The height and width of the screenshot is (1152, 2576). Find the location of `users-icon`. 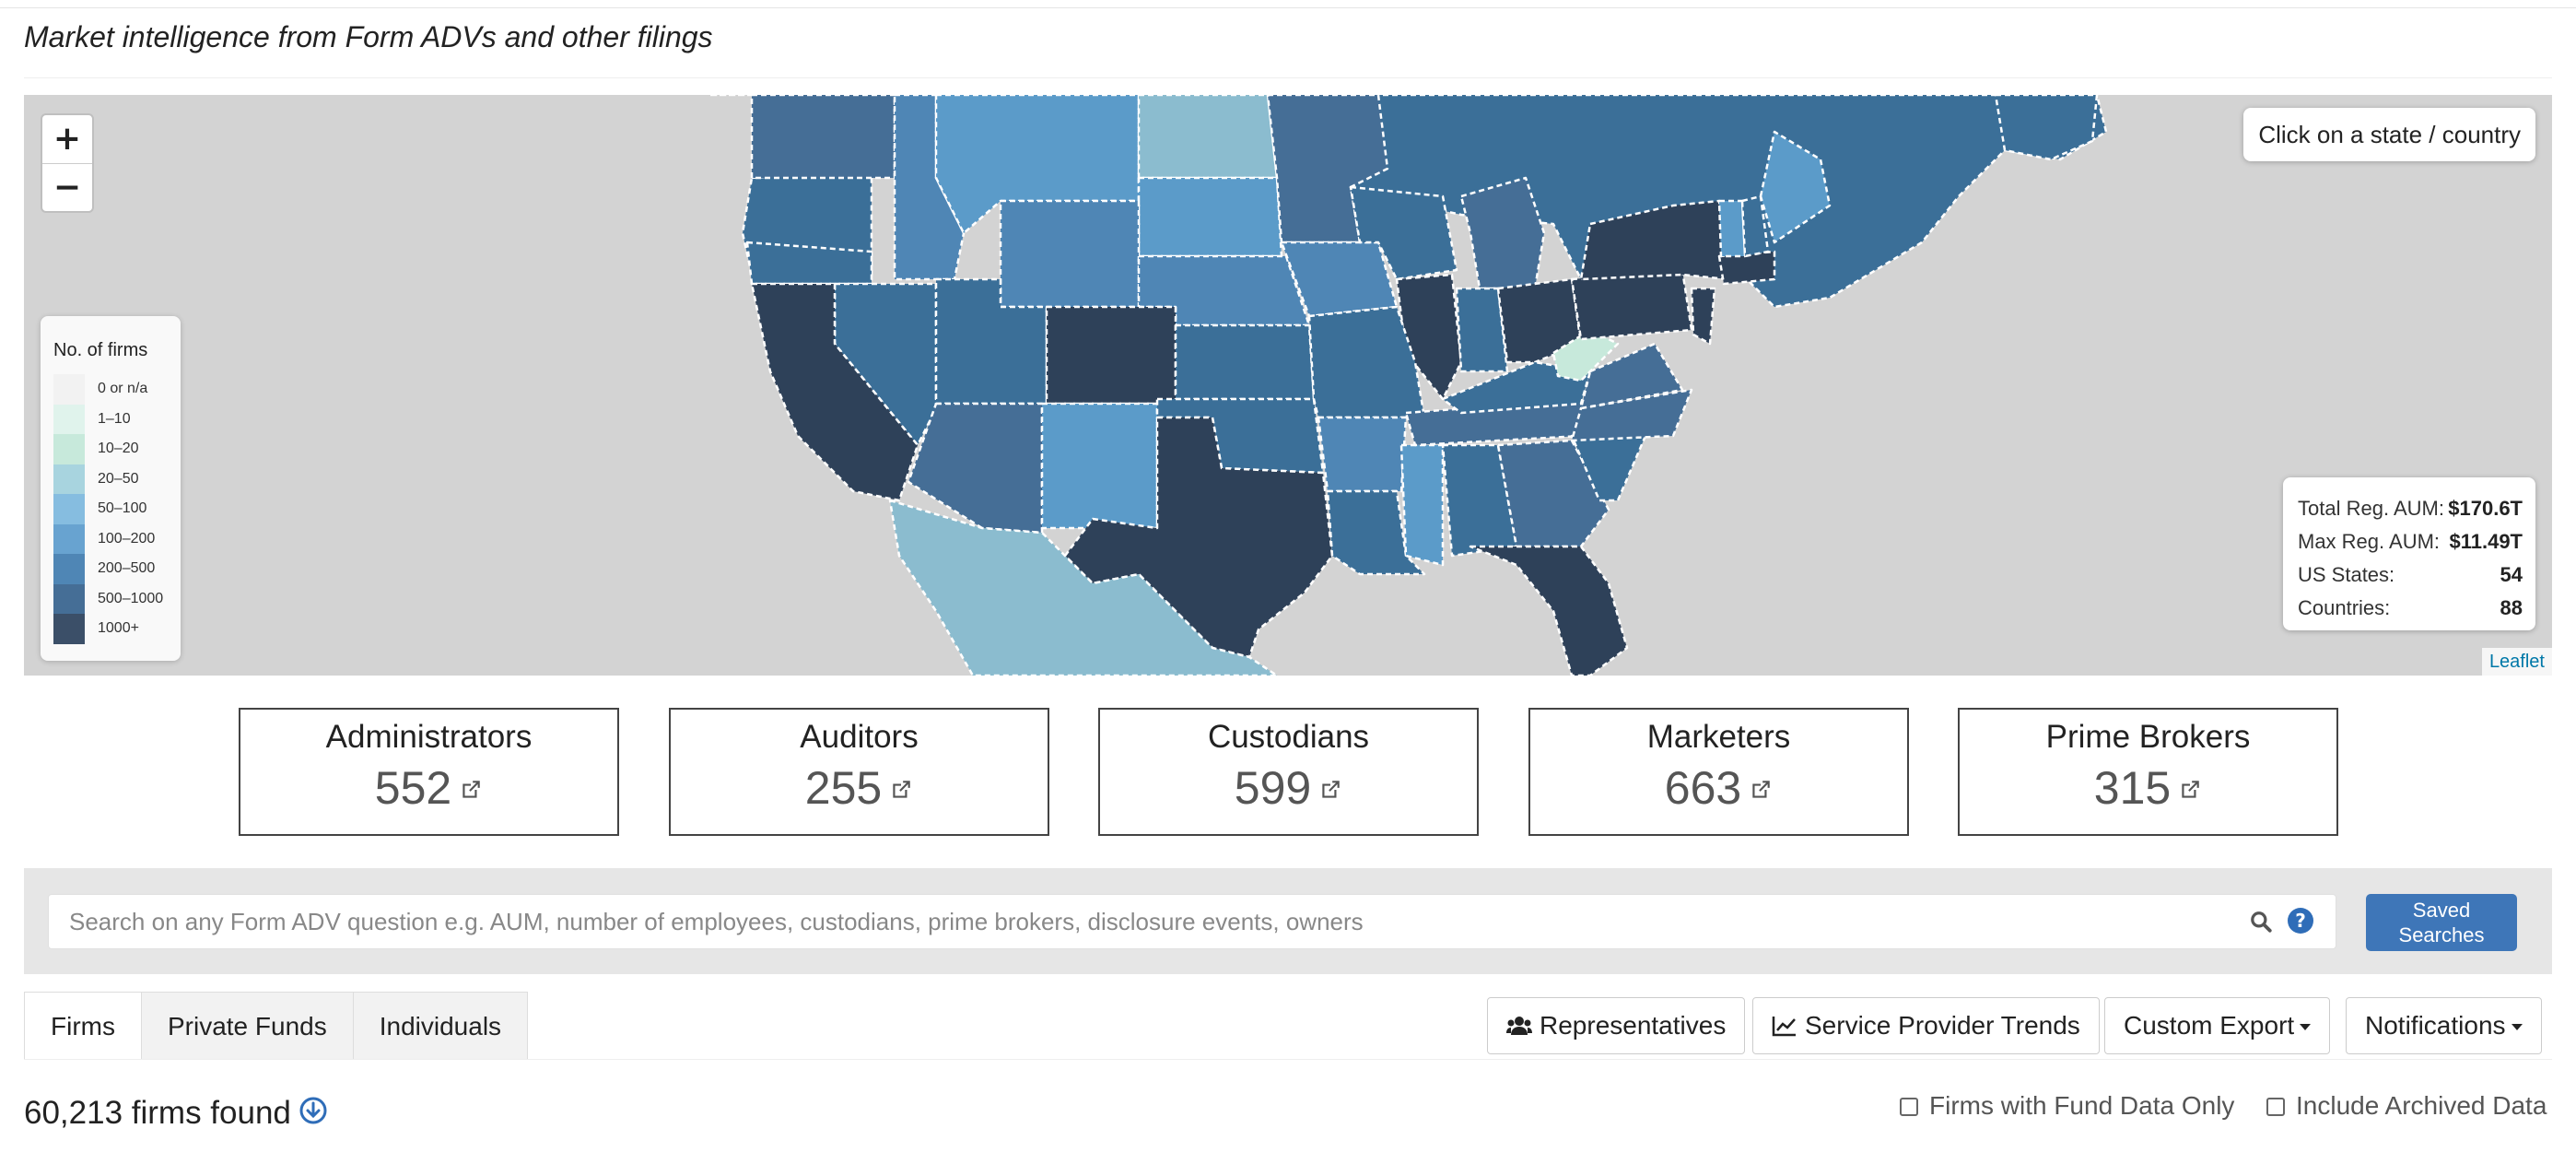

users-icon is located at coordinates (1519, 1026).